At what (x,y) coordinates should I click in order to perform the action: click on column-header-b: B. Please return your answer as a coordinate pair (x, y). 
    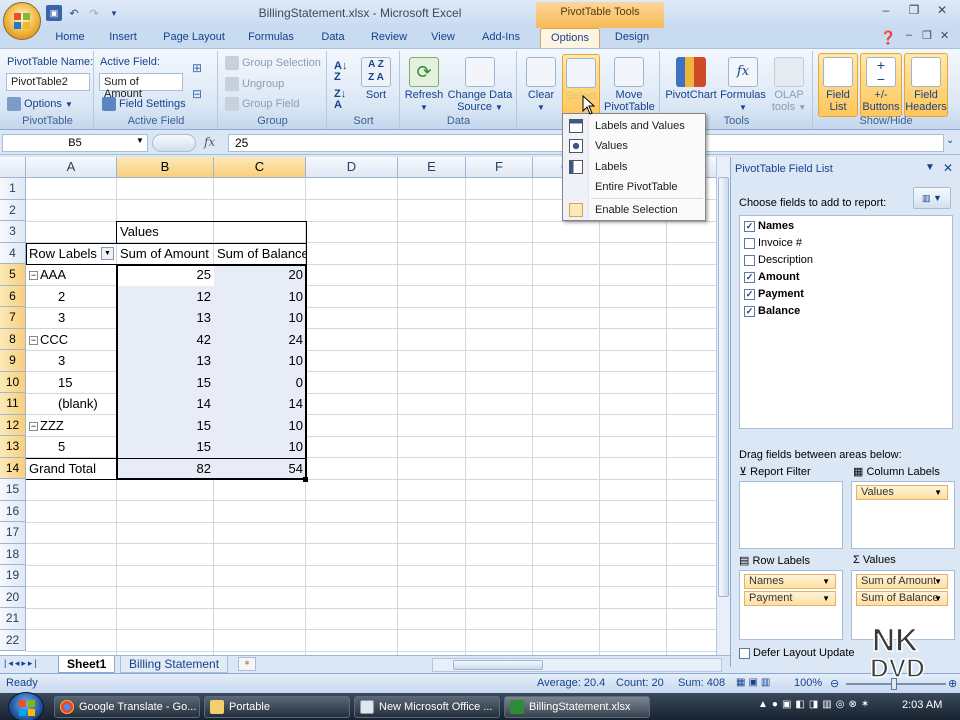
    Looking at the image, I should click on (165, 167).